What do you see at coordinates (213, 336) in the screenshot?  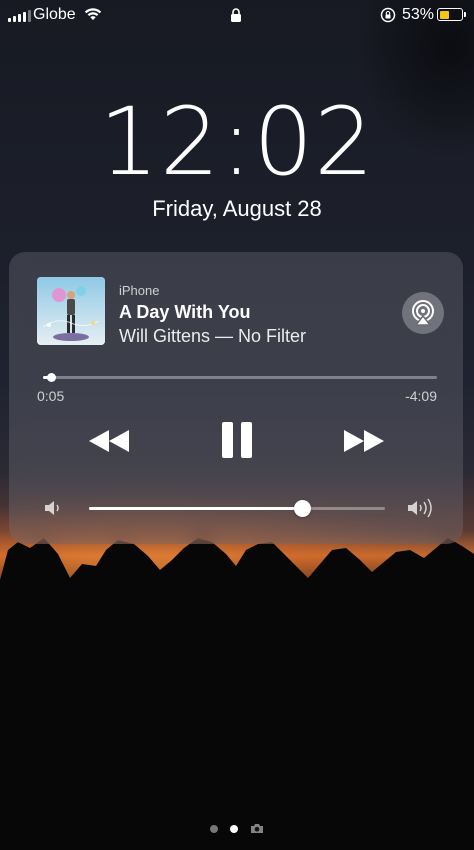 I see `artist-album-label: Will Gittens — No Filter` at bounding box center [213, 336].